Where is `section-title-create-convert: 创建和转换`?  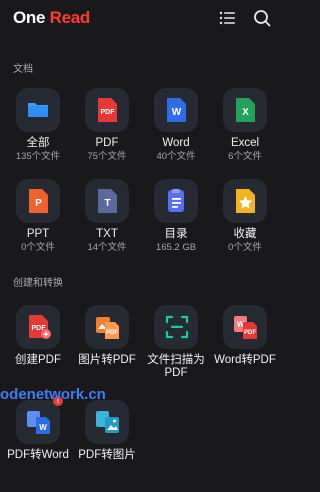 section-title-create-convert: 创建和转换 is located at coordinates (38, 283).